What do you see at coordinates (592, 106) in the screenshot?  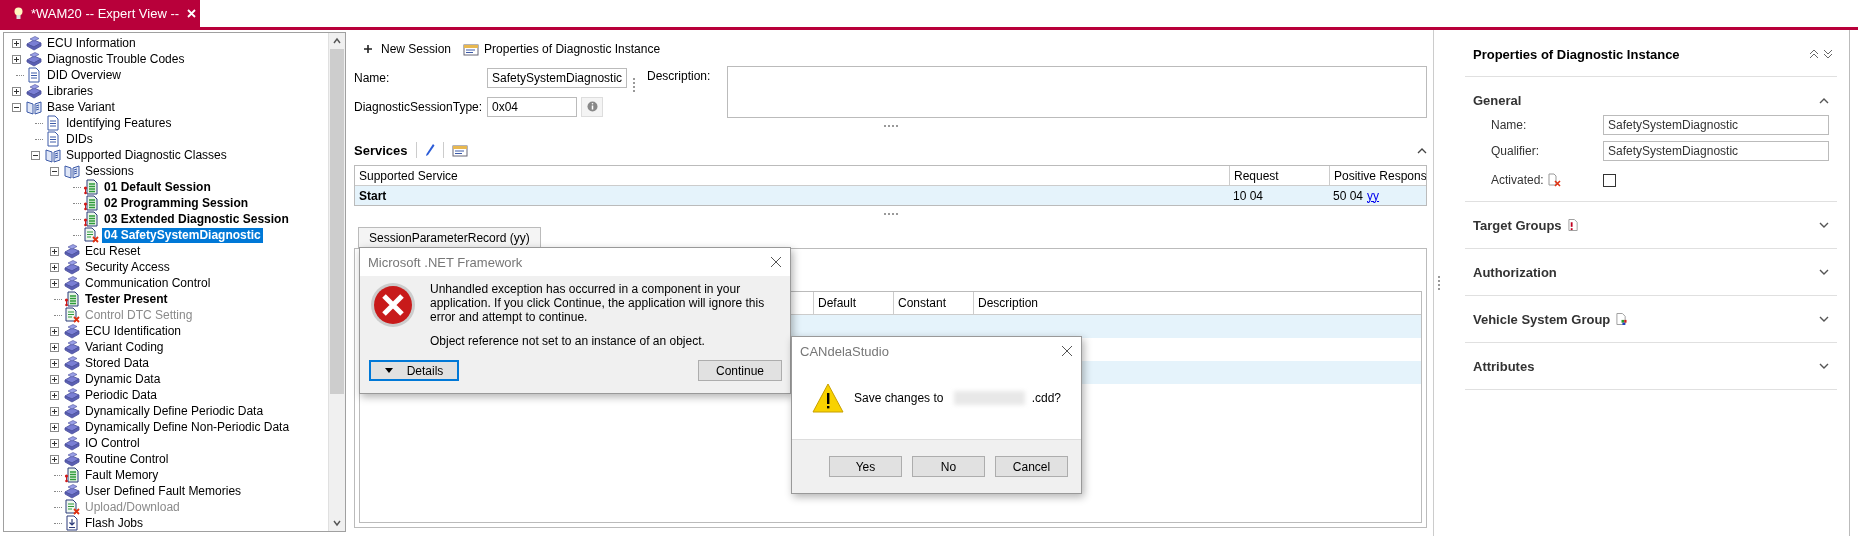 I see `info-button` at bounding box center [592, 106].